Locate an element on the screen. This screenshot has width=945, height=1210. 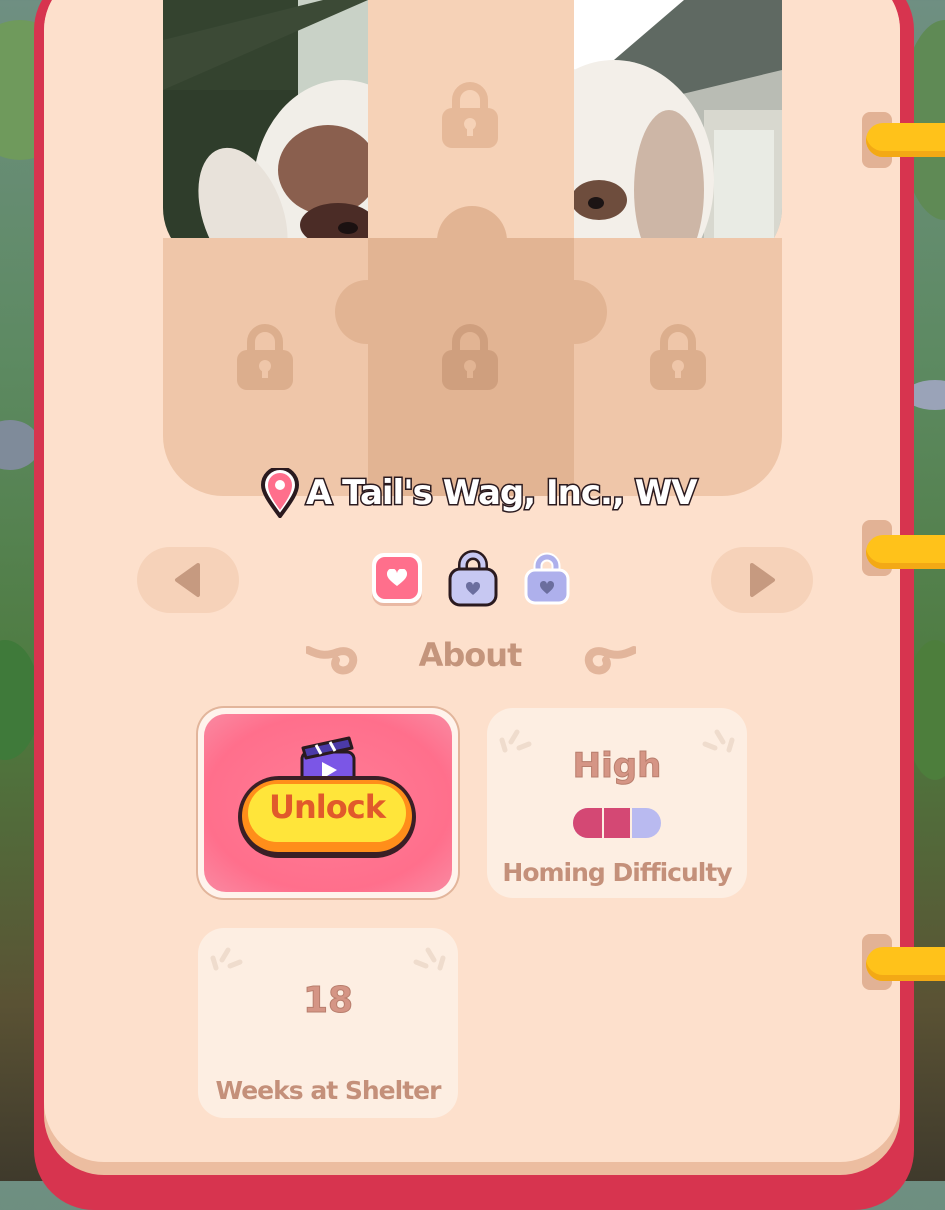
unlock-button: Unlock is located at coordinates (327, 817).